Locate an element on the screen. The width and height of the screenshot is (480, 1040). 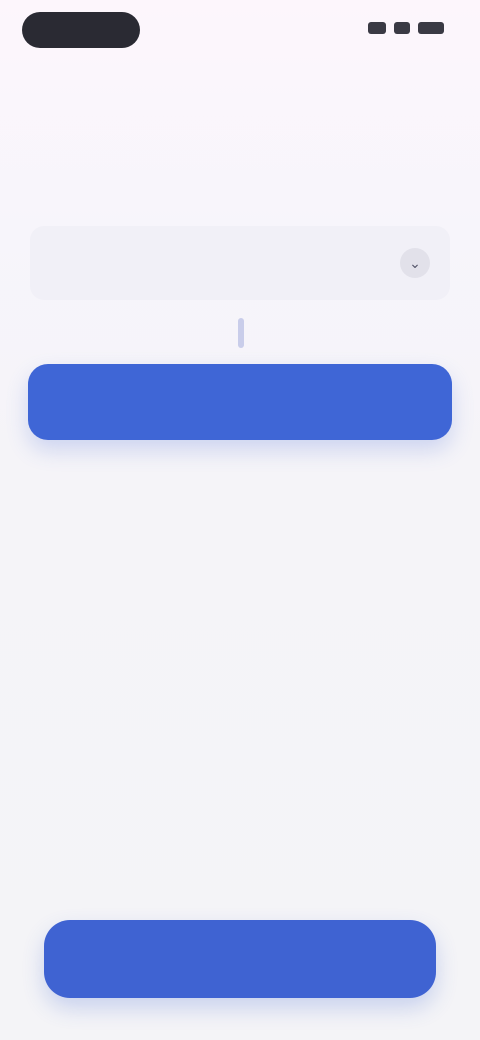
select-field: ⌄ is located at coordinates (240, 263).